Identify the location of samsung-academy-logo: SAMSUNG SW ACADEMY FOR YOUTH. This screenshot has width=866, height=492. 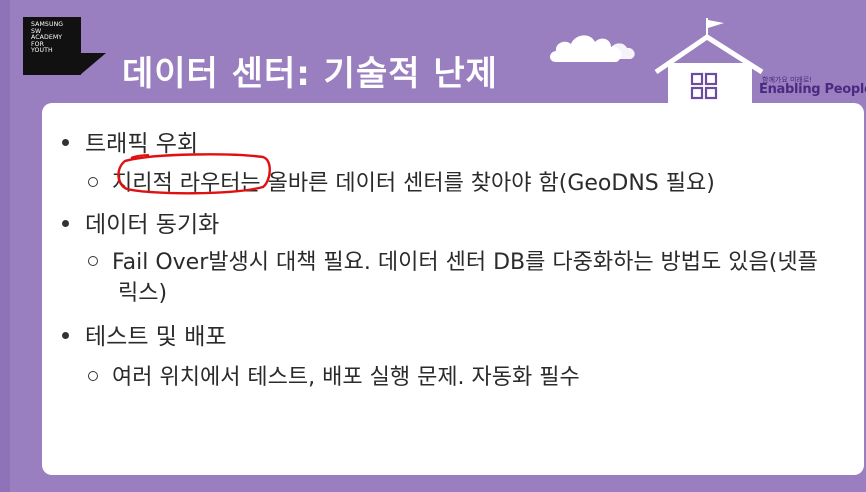
(64, 46).